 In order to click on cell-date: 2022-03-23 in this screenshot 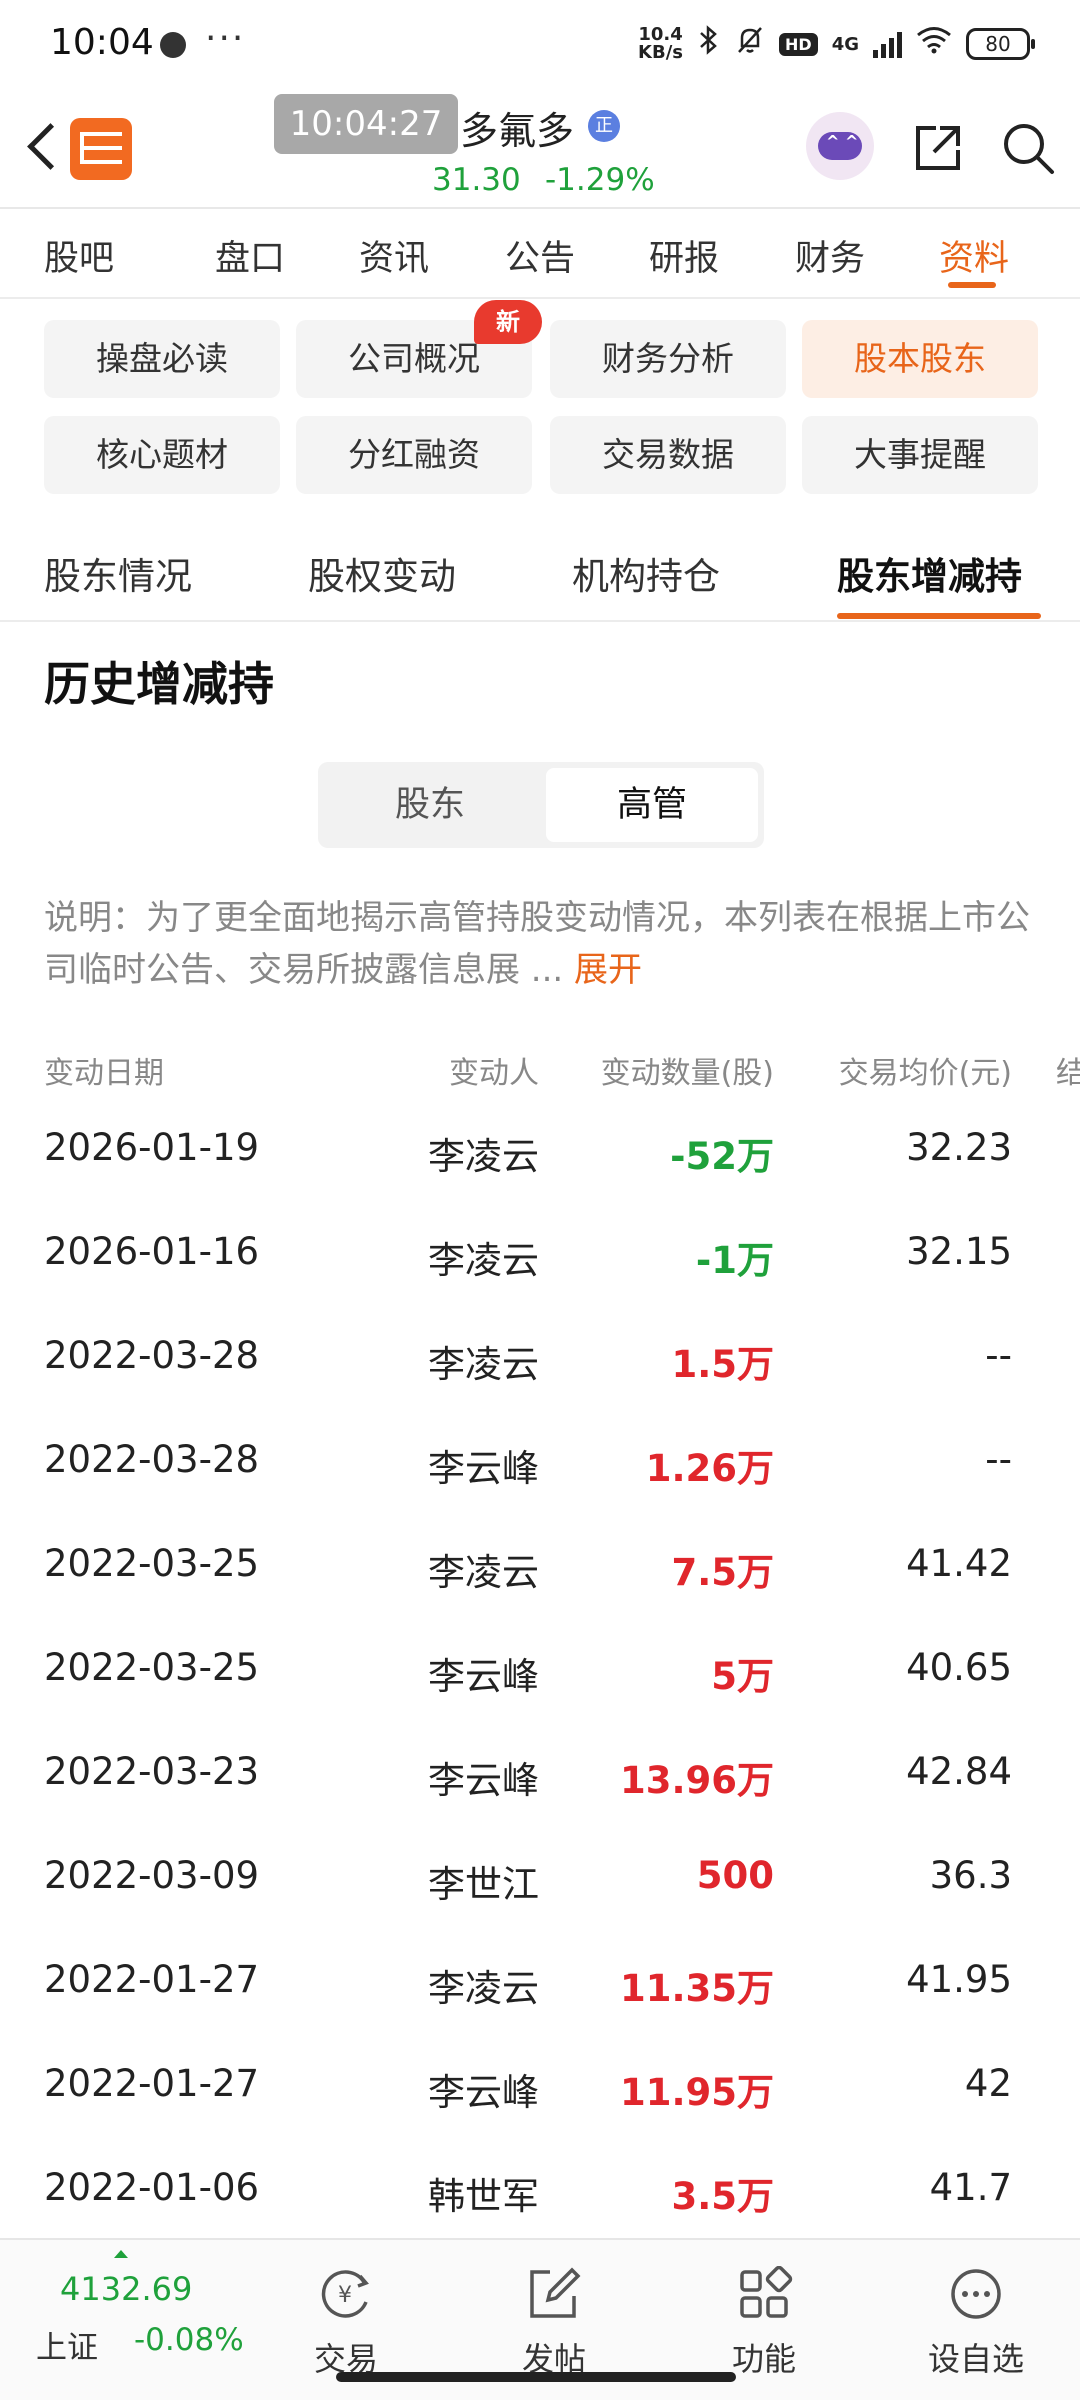, I will do `click(152, 1771)`.